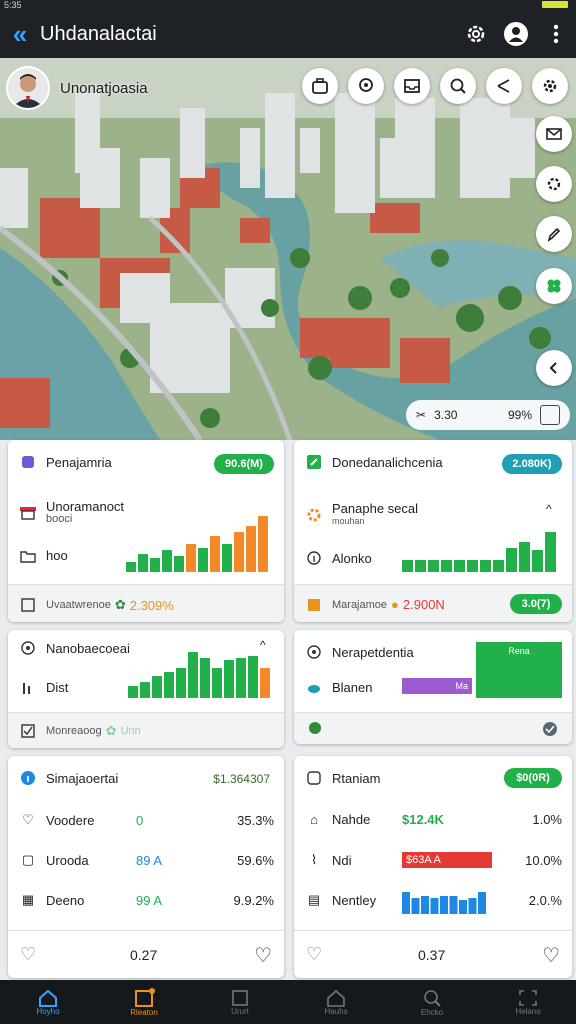 The width and height of the screenshot is (576, 1024). What do you see at coordinates (104, 88) in the screenshot?
I see `profile-name: Unonatjoasia` at bounding box center [104, 88].